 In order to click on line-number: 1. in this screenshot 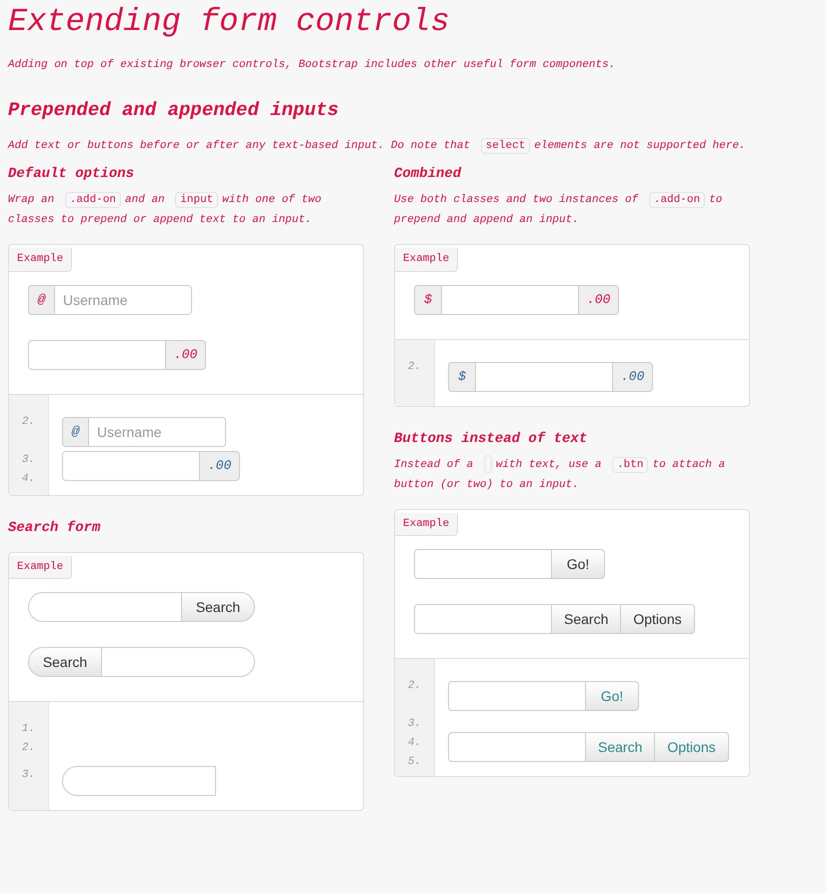, I will do `click(29, 729)`.